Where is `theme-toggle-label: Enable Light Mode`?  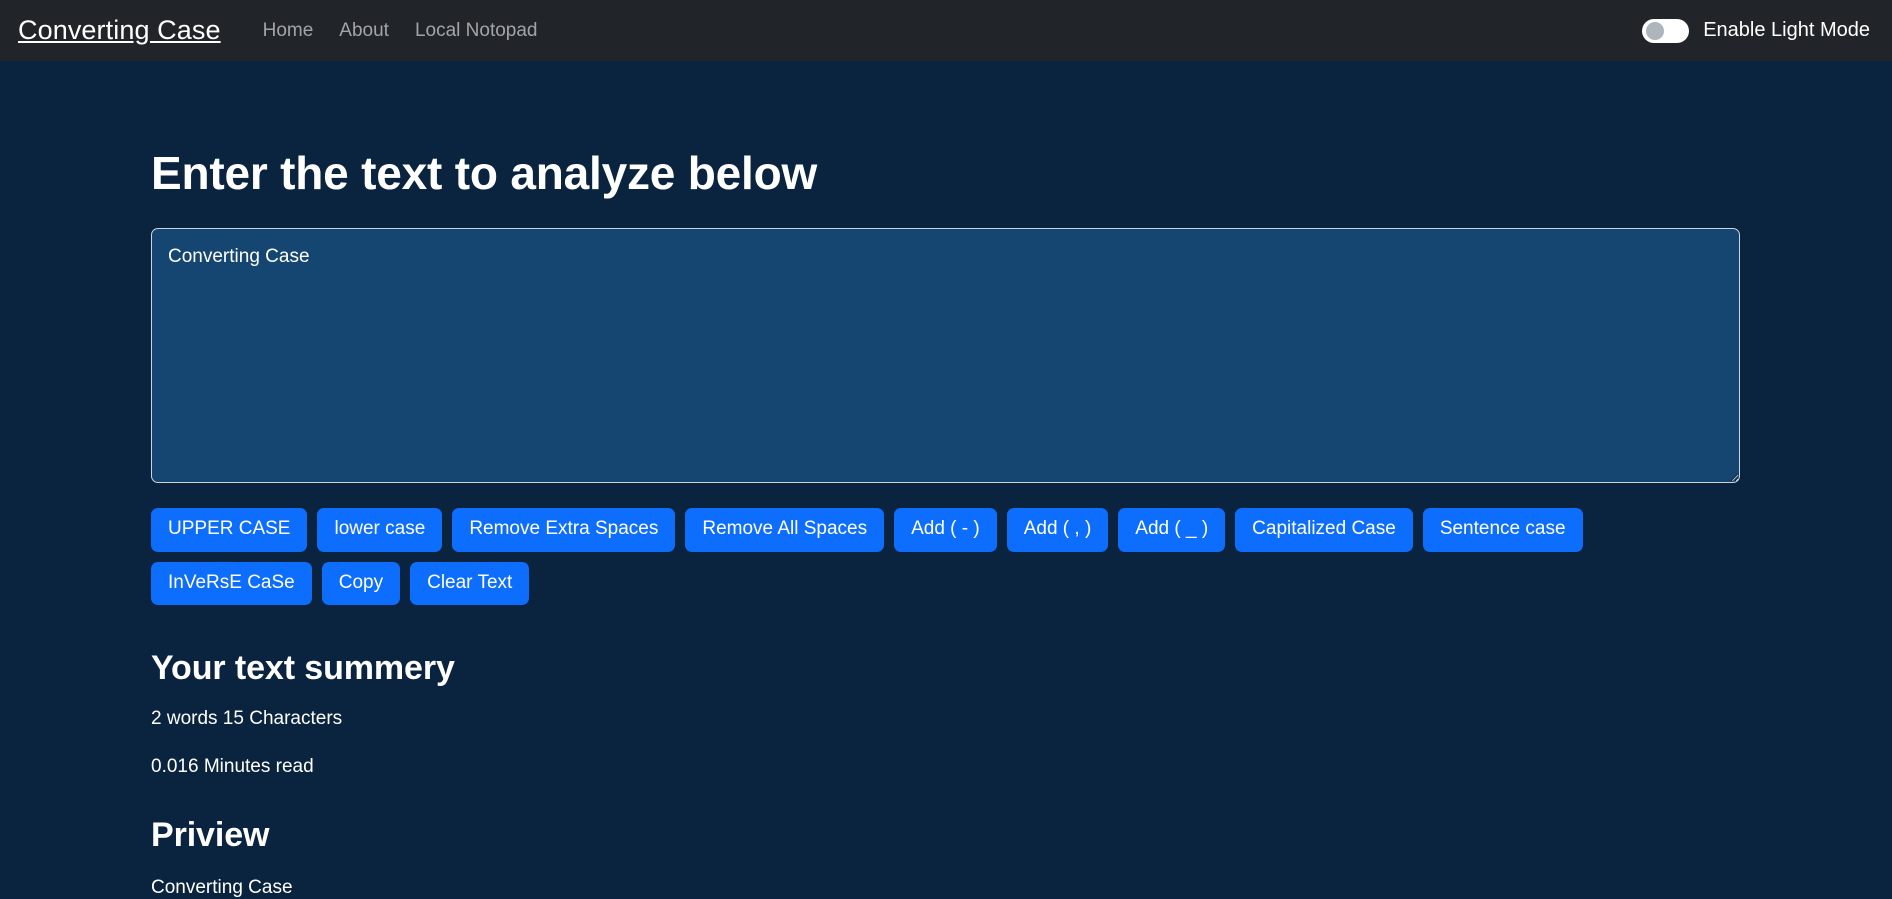 theme-toggle-label: Enable Light Mode is located at coordinates (1786, 30).